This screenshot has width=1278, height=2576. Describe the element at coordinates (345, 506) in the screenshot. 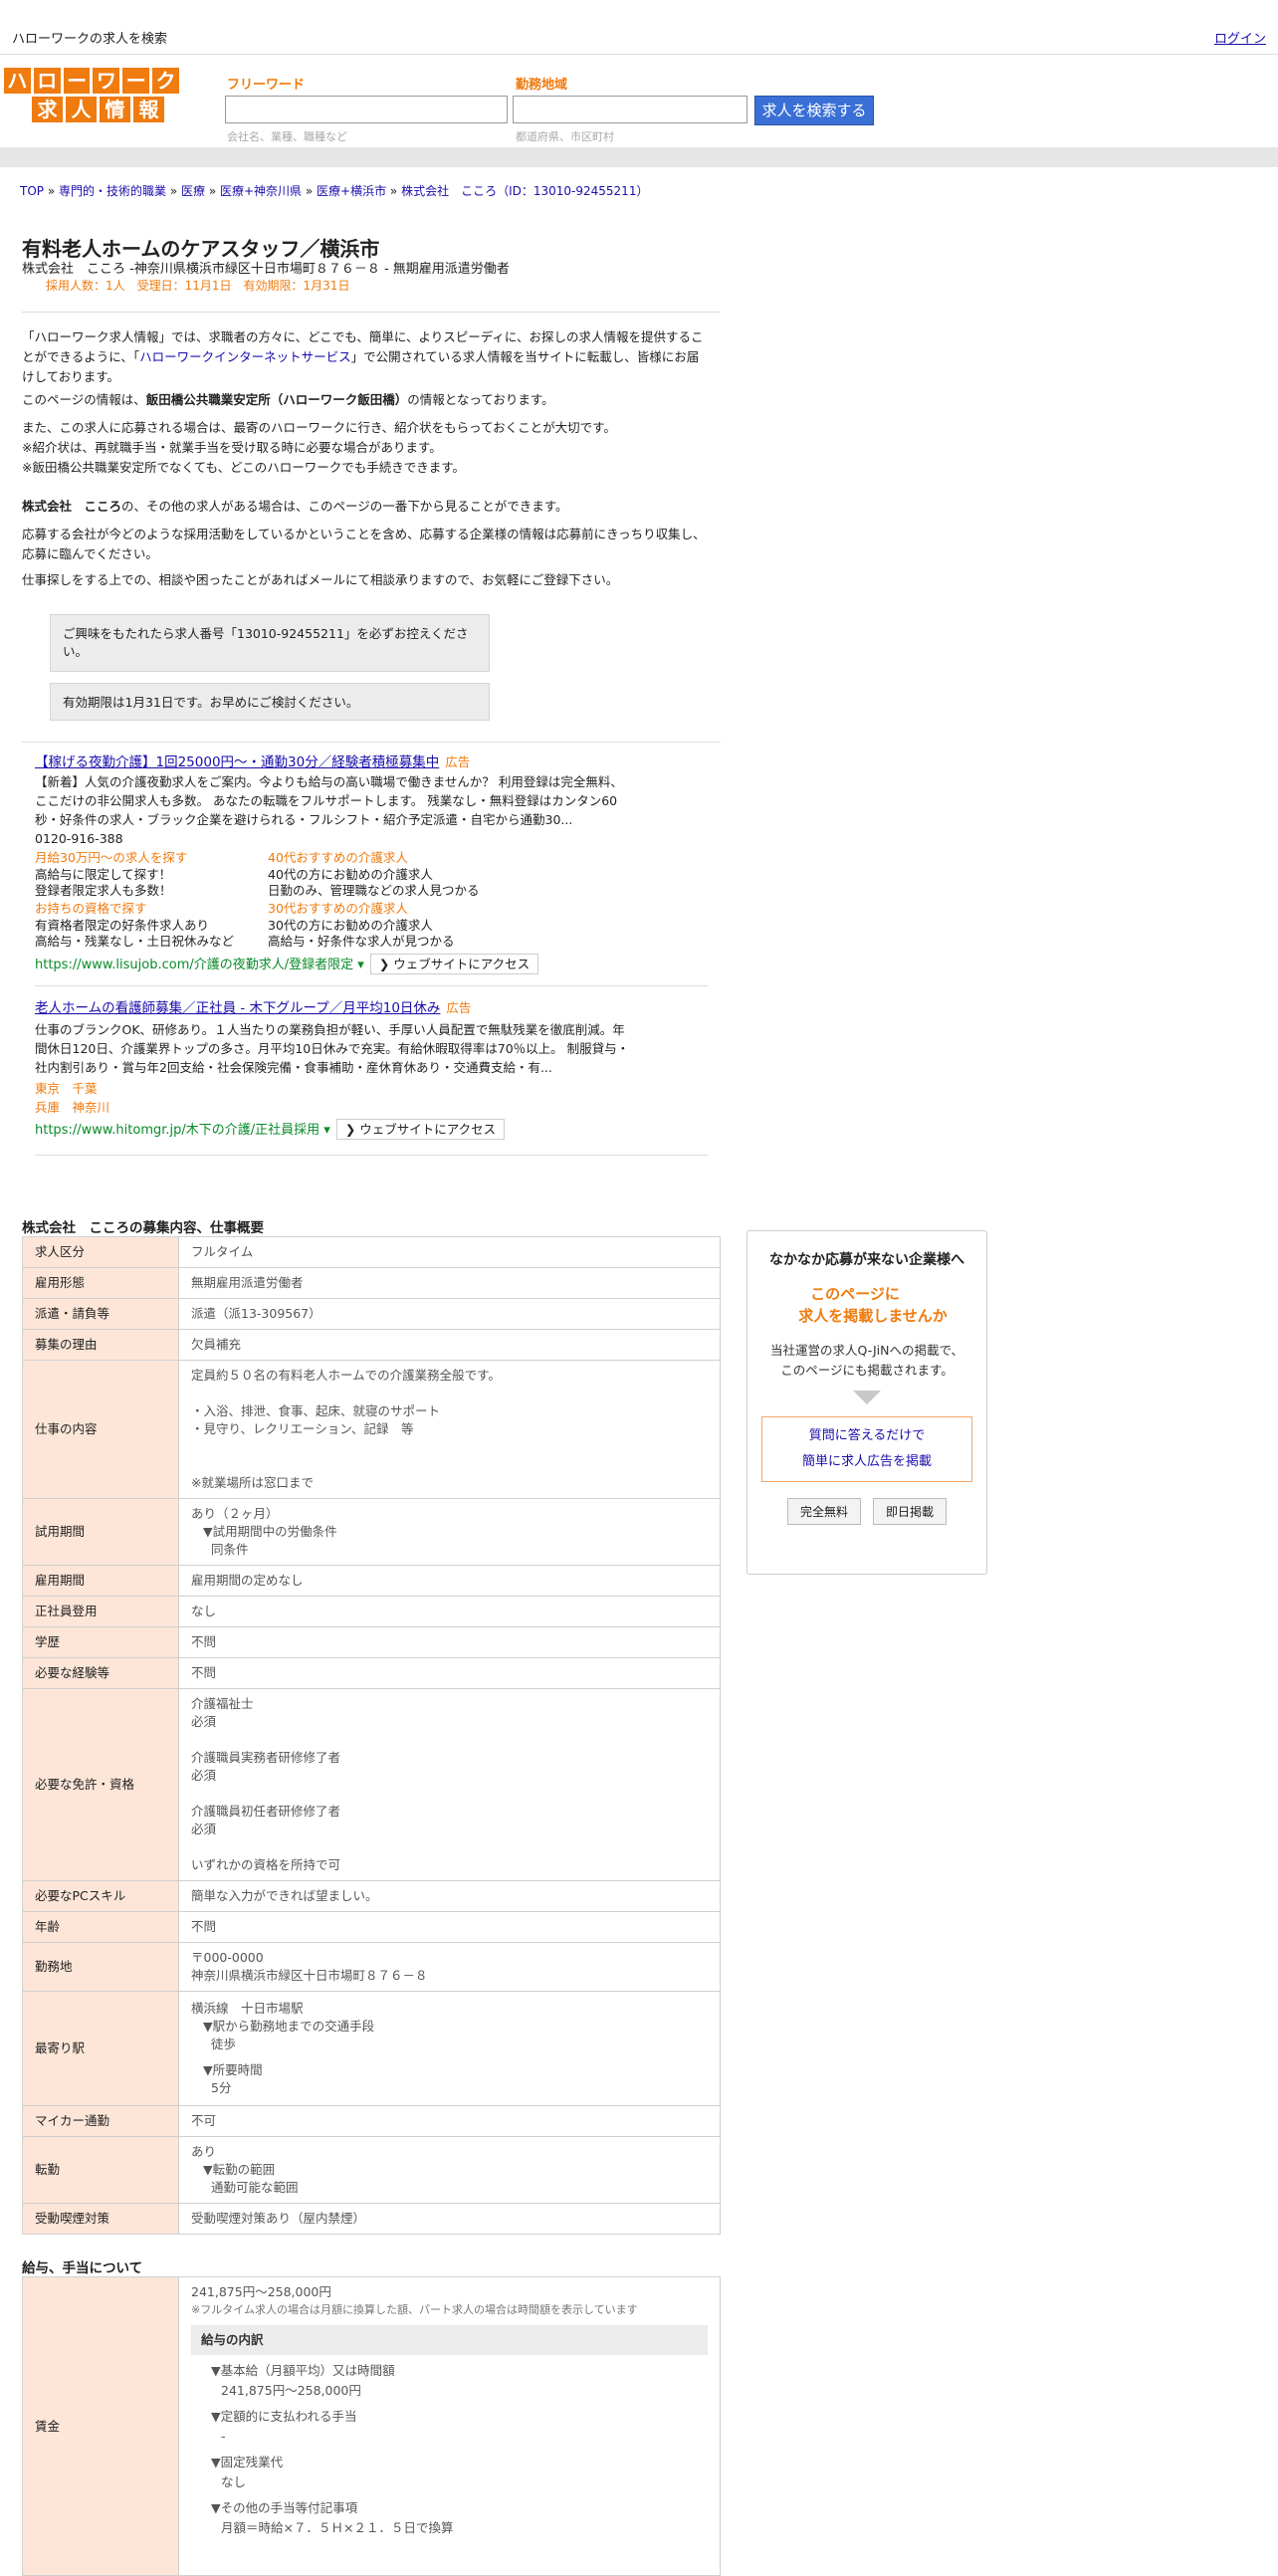

I see `other-jobs-text: の、その他の求人がある場合は、このページの一番下から見ることができます。` at that location.